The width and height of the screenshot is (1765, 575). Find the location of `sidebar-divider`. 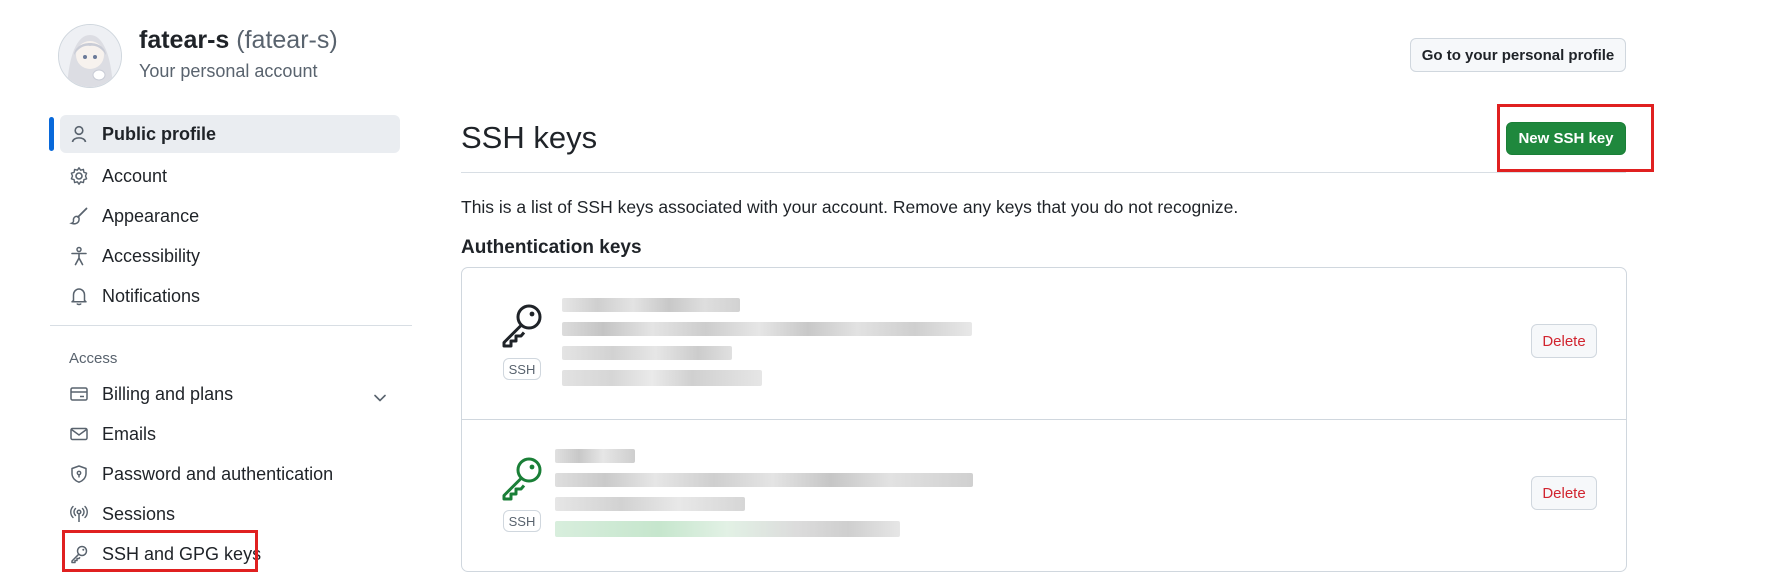

sidebar-divider is located at coordinates (231, 325).